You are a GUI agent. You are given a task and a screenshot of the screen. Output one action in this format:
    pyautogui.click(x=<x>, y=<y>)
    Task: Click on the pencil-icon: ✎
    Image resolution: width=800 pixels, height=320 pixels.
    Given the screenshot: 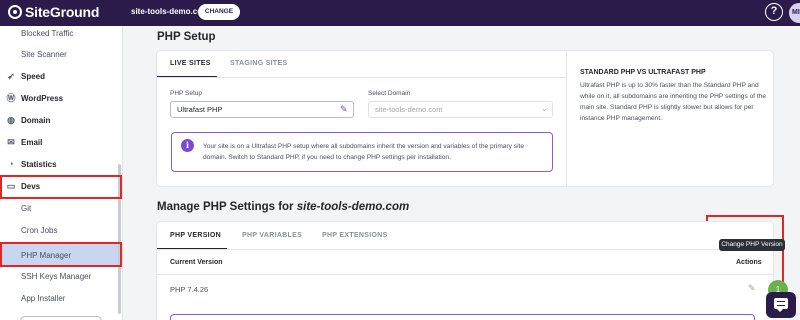 What is the action you would take?
    pyautogui.click(x=344, y=109)
    